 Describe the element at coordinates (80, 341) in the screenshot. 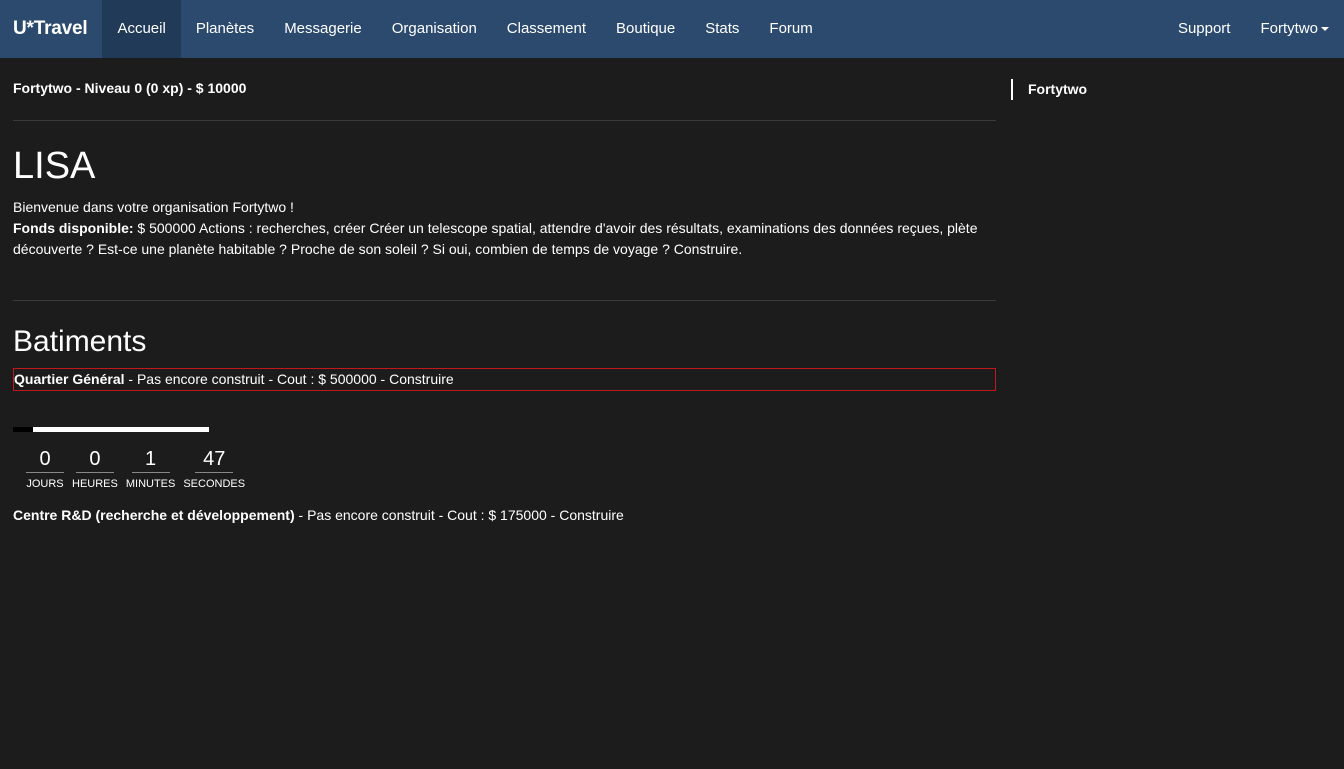

I see `batiments-title: Batiments` at that location.